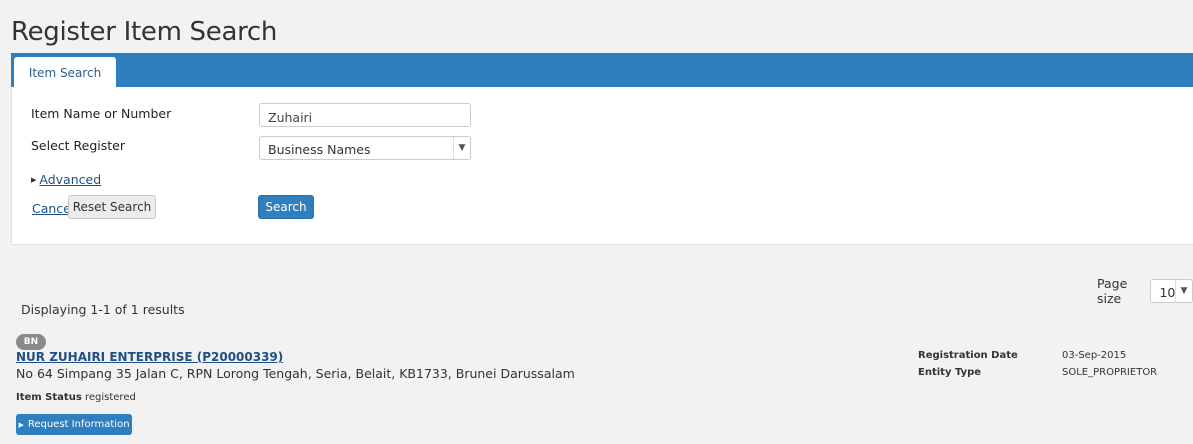 This screenshot has width=1193, height=444. What do you see at coordinates (112, 207) in the screenshot?
I see `reset-search-button: Reset Search` at bounding box center [112, 207].